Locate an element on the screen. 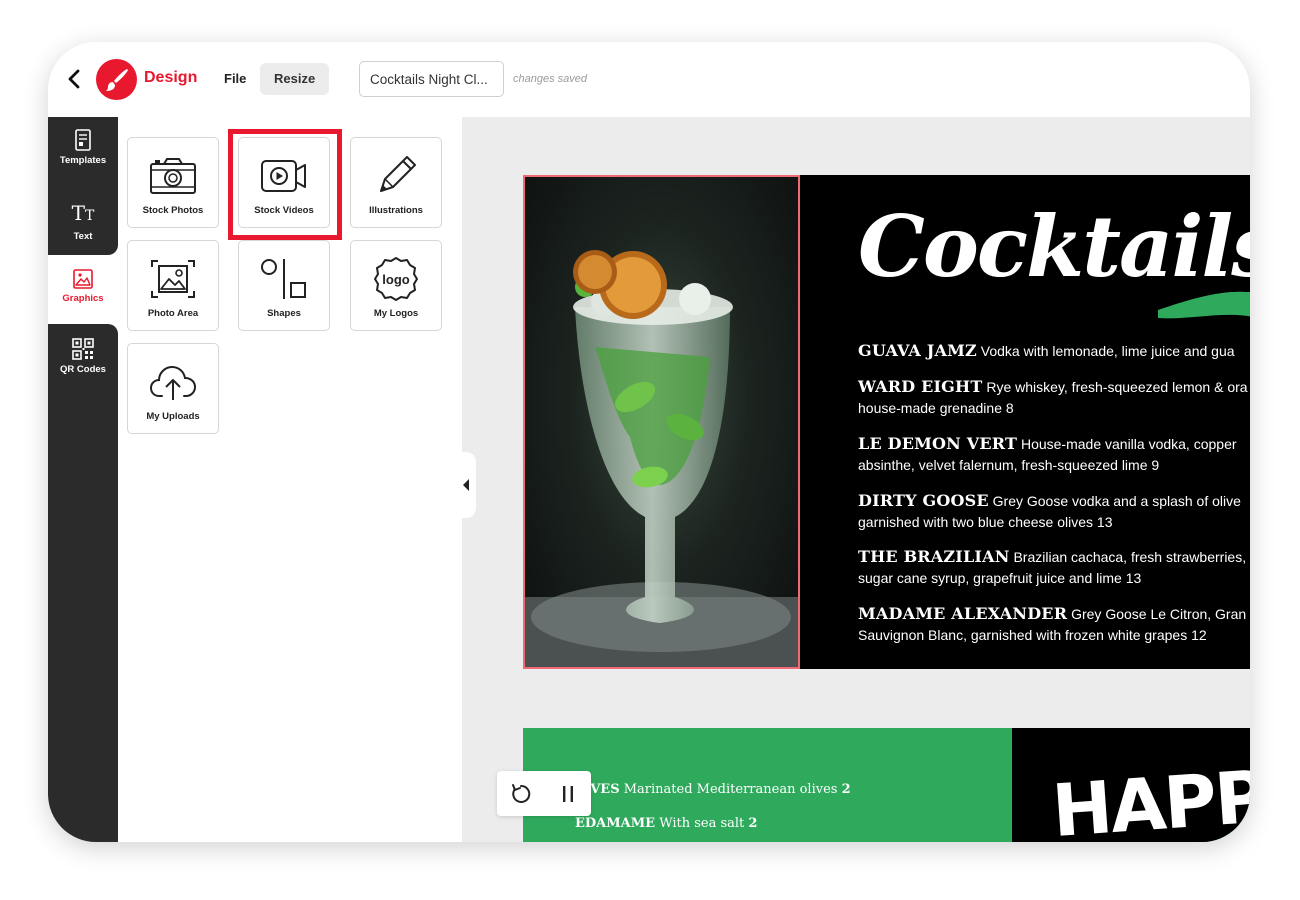 The image size is (1300, 900). menu-item-desc: Vodka with lemonade, lime juice and gua is located at coordinates (1107, 351).